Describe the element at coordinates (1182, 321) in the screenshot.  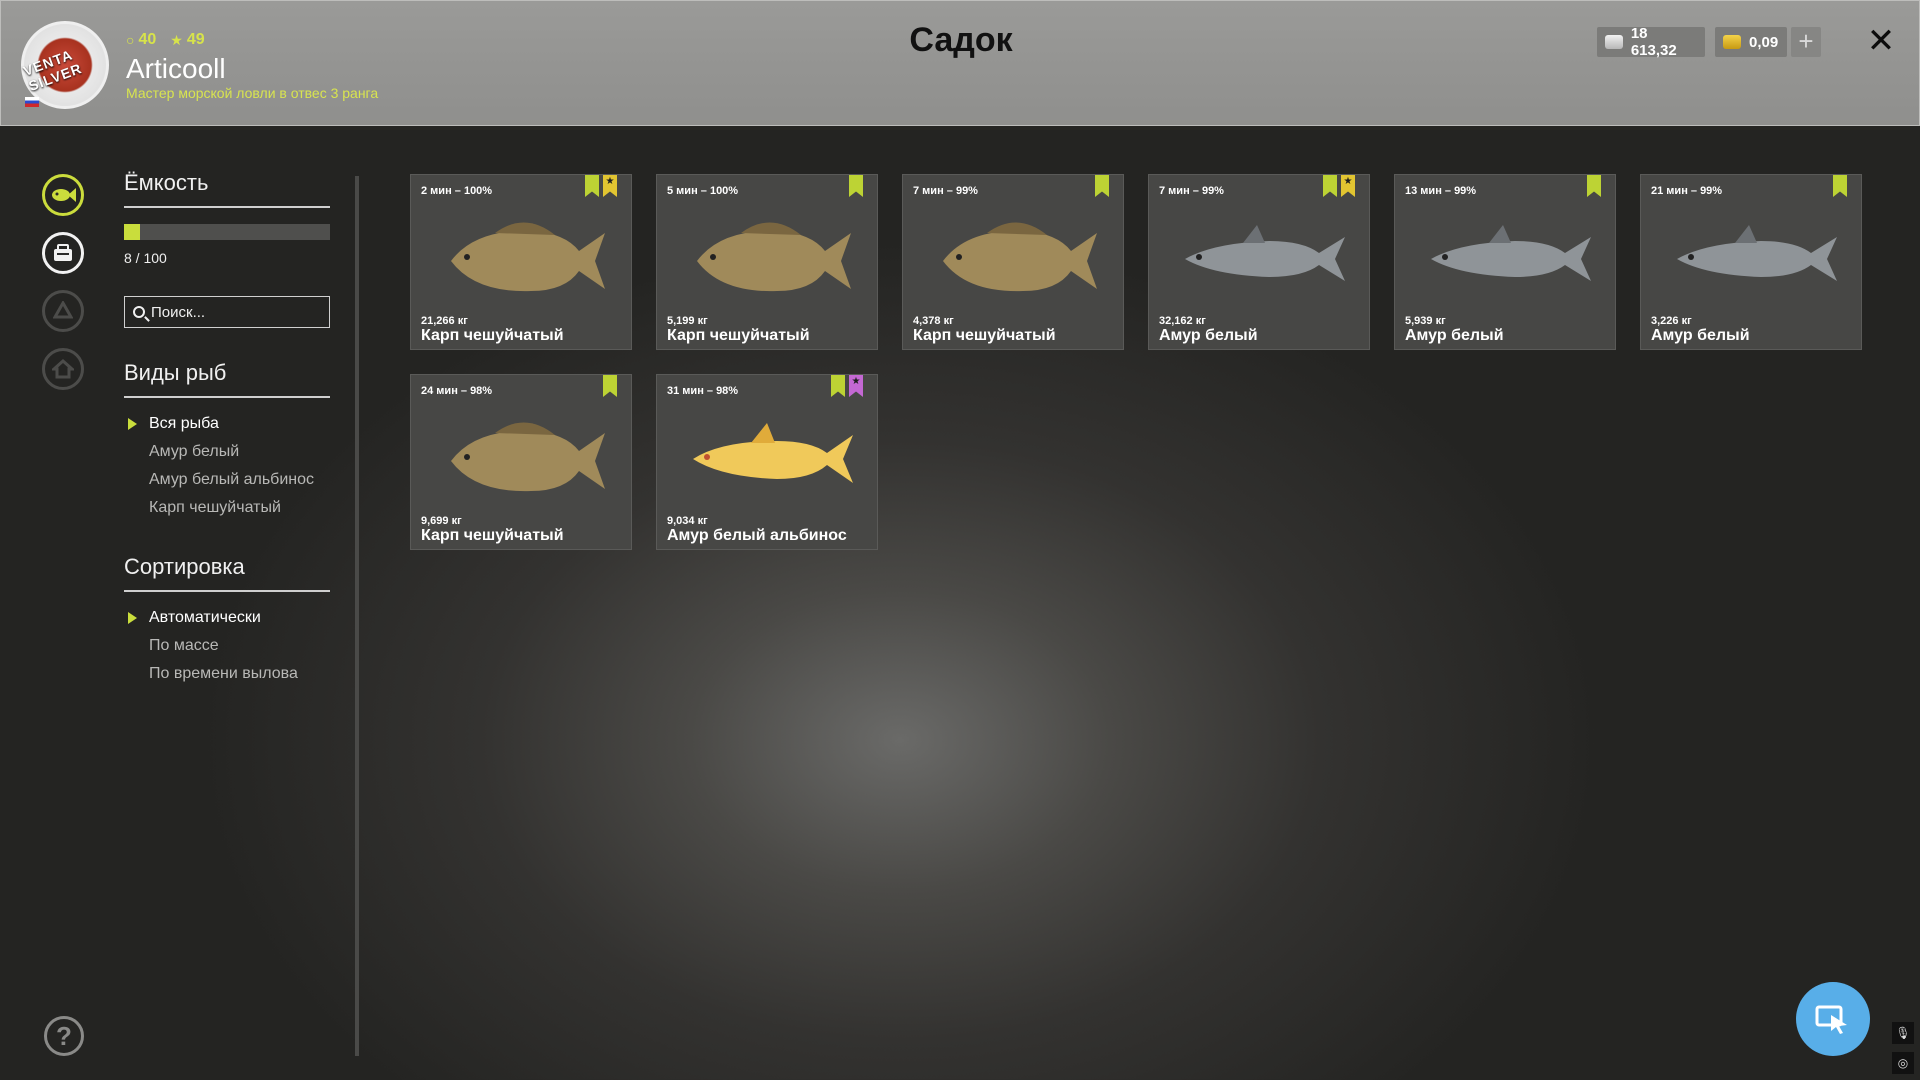
I see `fish-weight: 32,162 кг` at that location.